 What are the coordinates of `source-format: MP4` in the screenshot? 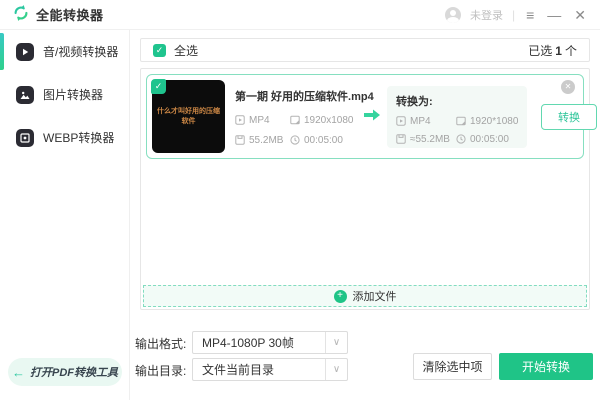 It's located at (262, 120).